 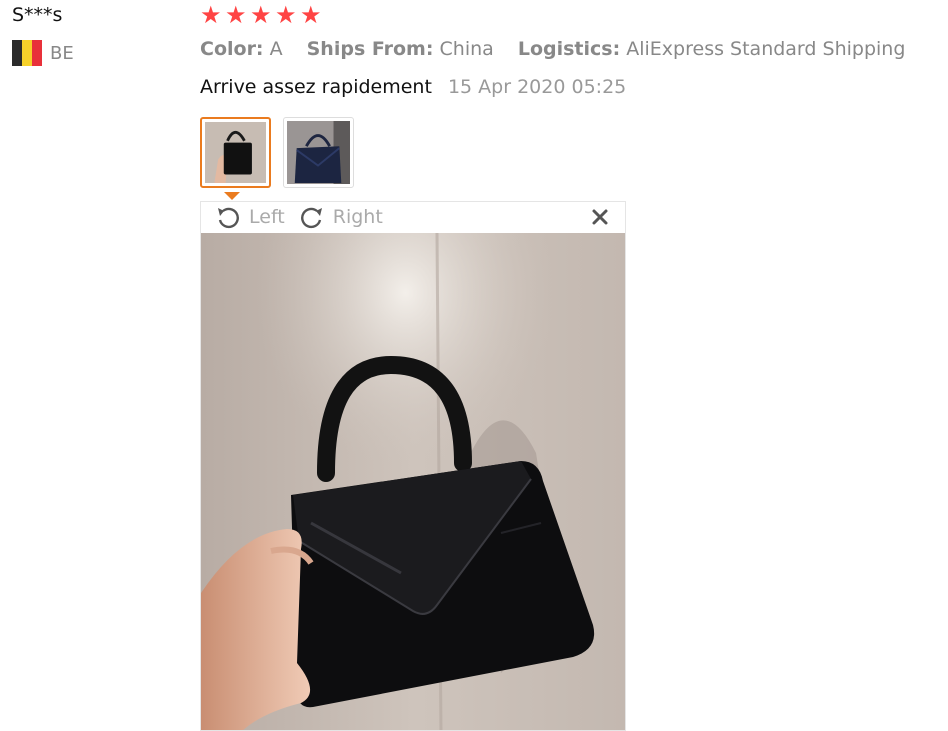 What do you see at coordinates (766, 49) in the screenshot?
I see `logistics-value: AliExpress Standard Shipping` at bounding box center [766, 49].